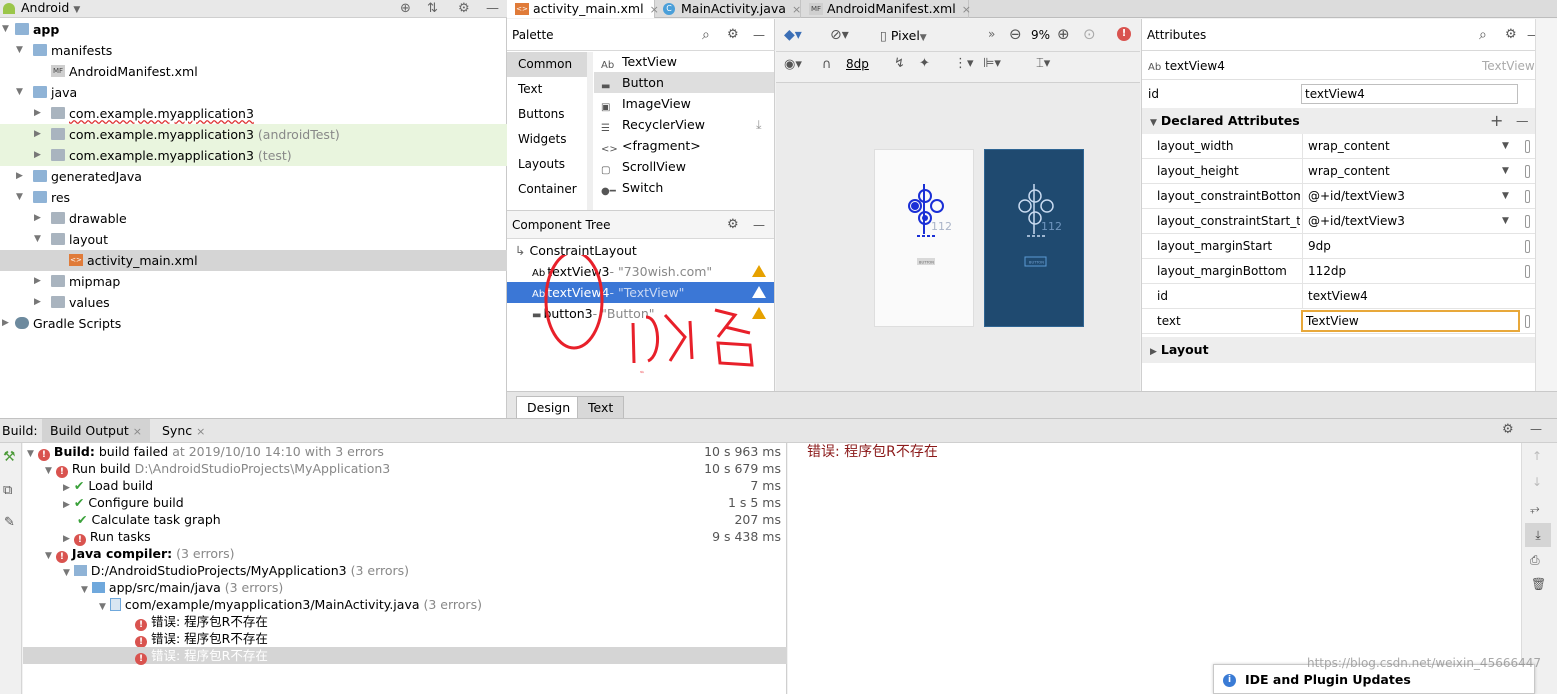 The width and height of the screenshot is (1557, 694). What do you see at coordinates (253, 197) in the screenshot?
I see `tree-item-res: ▼ res` at bounding box center [253, 197].